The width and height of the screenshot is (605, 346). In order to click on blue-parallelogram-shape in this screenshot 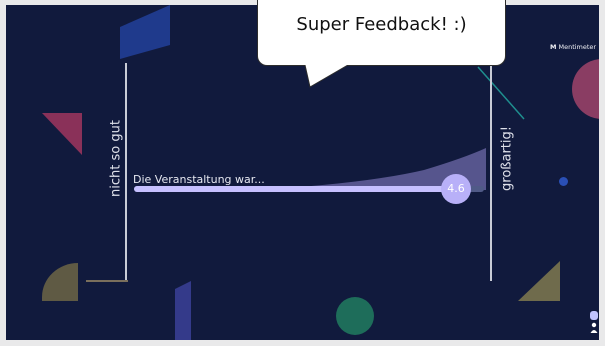, I will do `click(145, 32)`.